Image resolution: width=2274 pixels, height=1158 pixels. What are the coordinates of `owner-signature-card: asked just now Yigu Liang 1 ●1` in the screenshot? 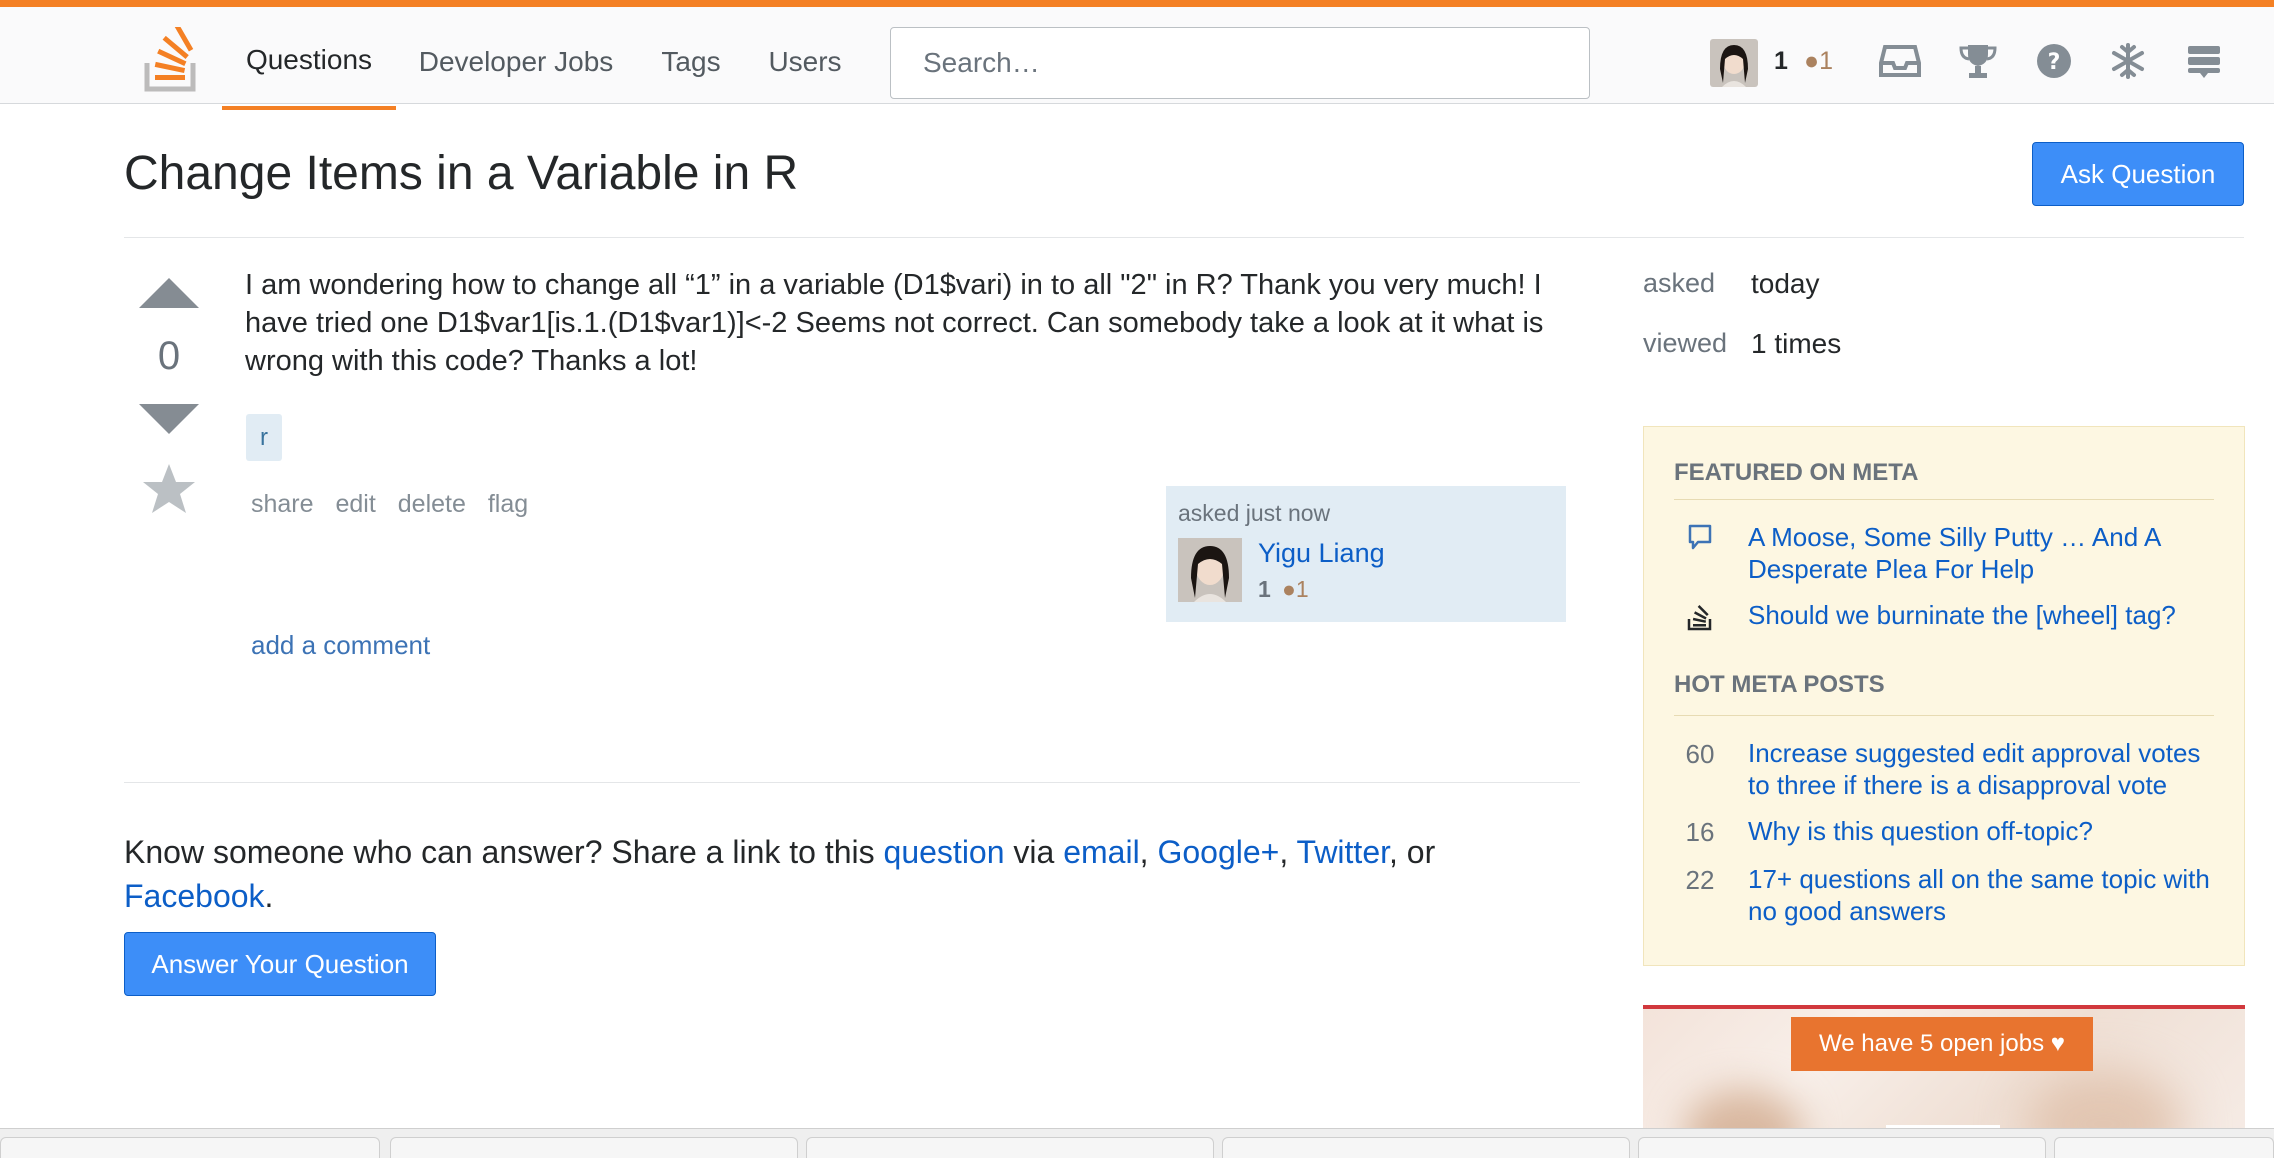 It's located at (1366, 554).